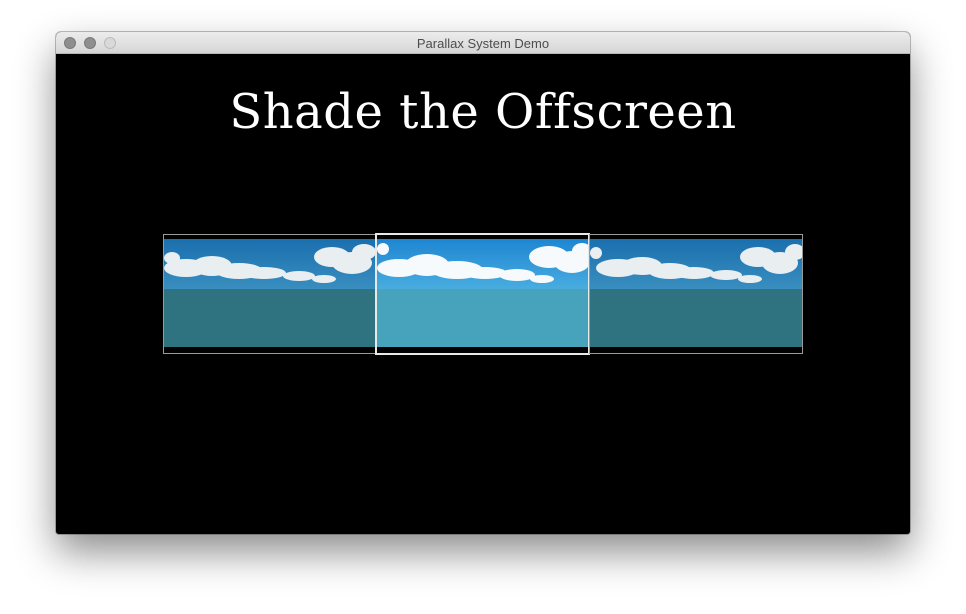 The width and height of the screenshot is (966, 614). I want to click on page-title: Shade the Offscreen, so click(483, 112).